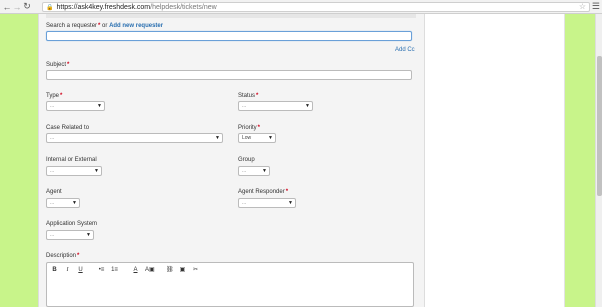 The image size is (602, 307). Describe the element at coordinates (599, 126) in the screenshot. I see `scrollbar-thumb` at that location.